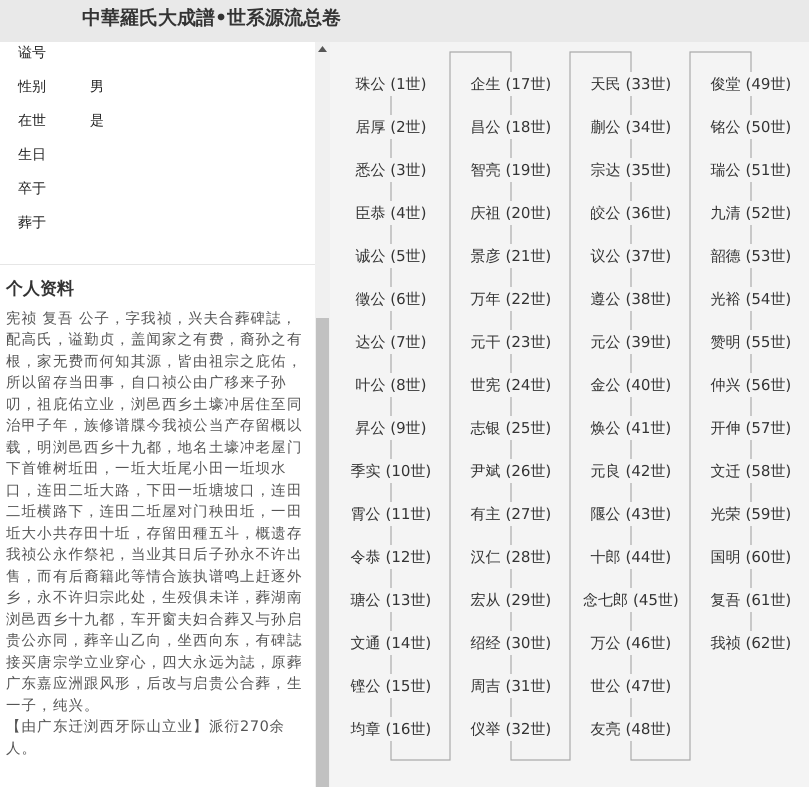  I want to click on generation-link: 隁公 (43世), so click(631, 514).